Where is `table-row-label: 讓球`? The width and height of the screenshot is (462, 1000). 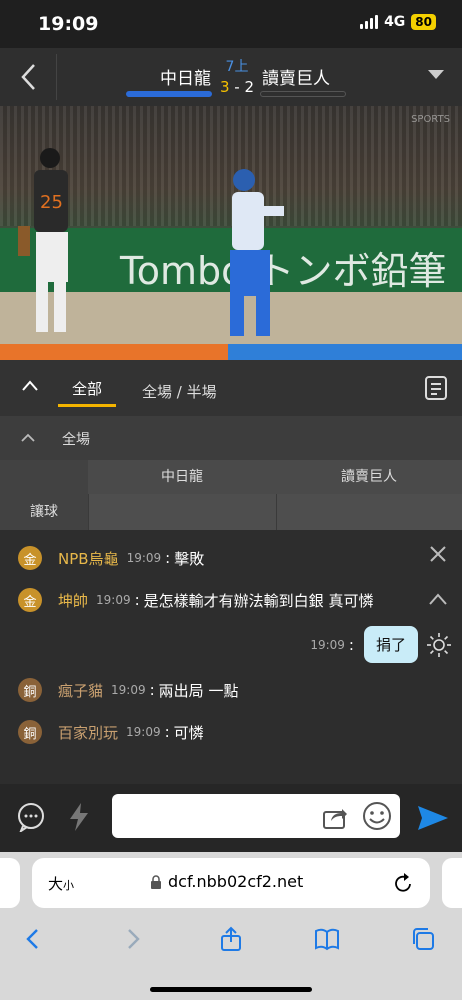
table-row-label: 讓球 is located at coordinates (44, 512).